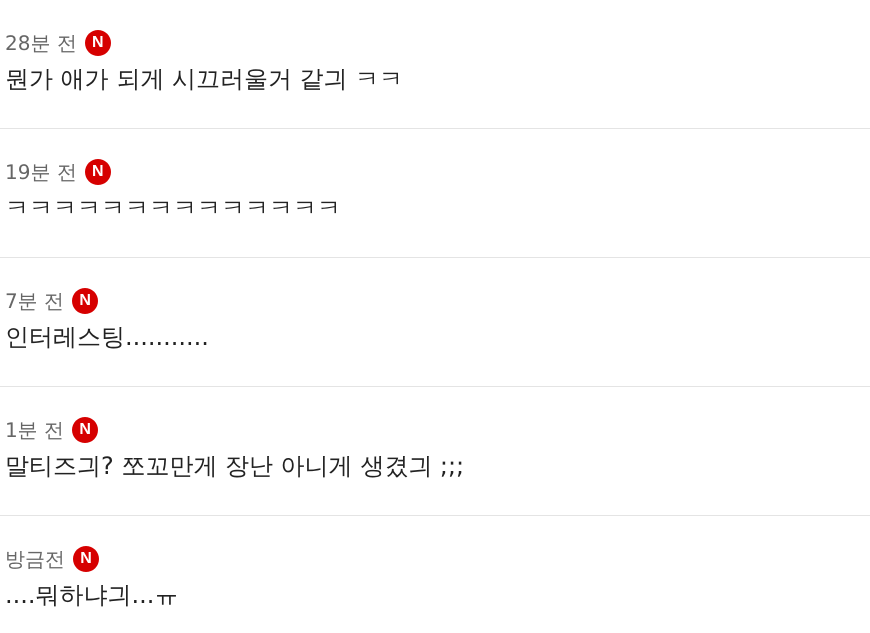 The height and width of the screenshot is (633, 870). What do you see at coordinates (92, 595) in the screenshot?
I see `comment-text: ....뭐하냐긔...ㅠ` at bounding box center [92, 595].